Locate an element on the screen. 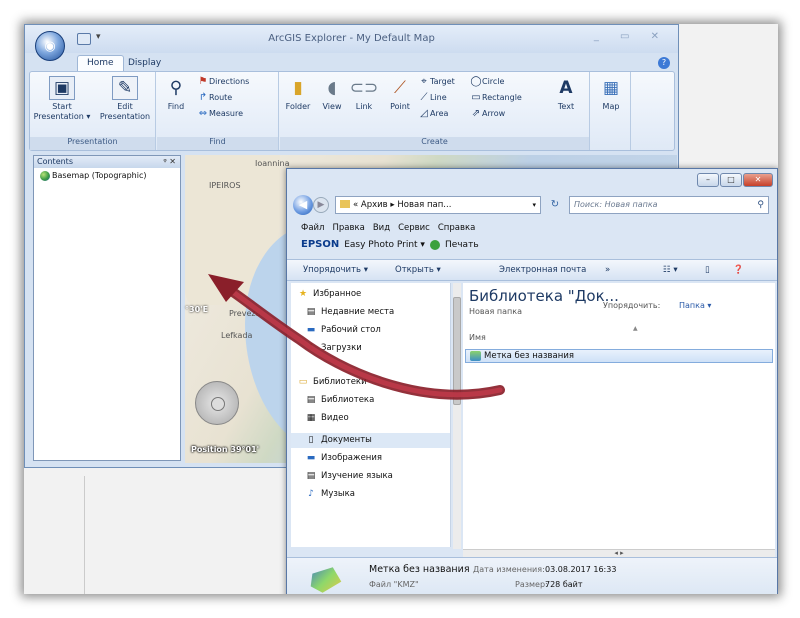  arrange-by-dropdown: Папка ▾ is located at coordinates (695, 305).